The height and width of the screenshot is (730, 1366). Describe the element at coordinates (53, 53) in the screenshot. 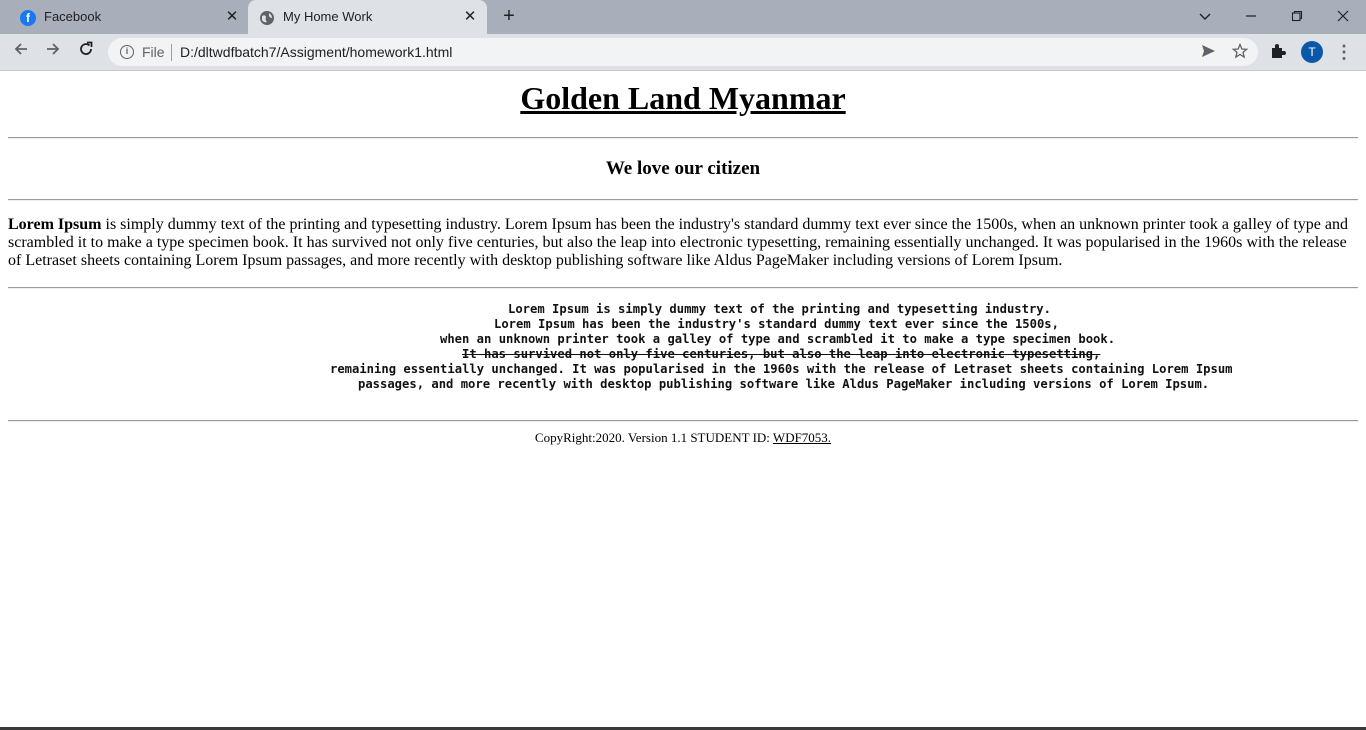

I see `forward-button` at that location.